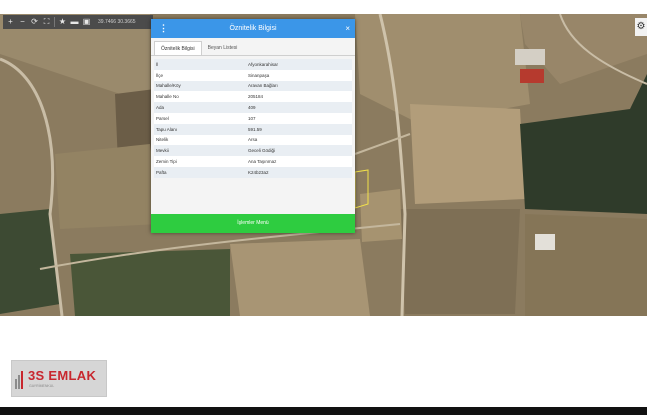 This screenshot has width=647, height=415. I want to click on coordinate-readout: 39.7466 30.3665, so click(117, 22).